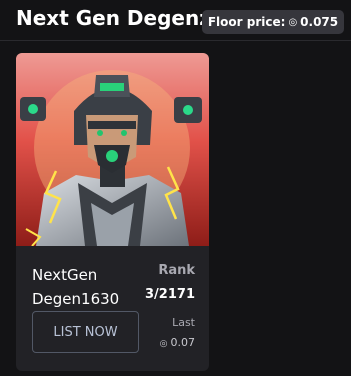  I want to click on rank-label: Rank, so click(176, 270).